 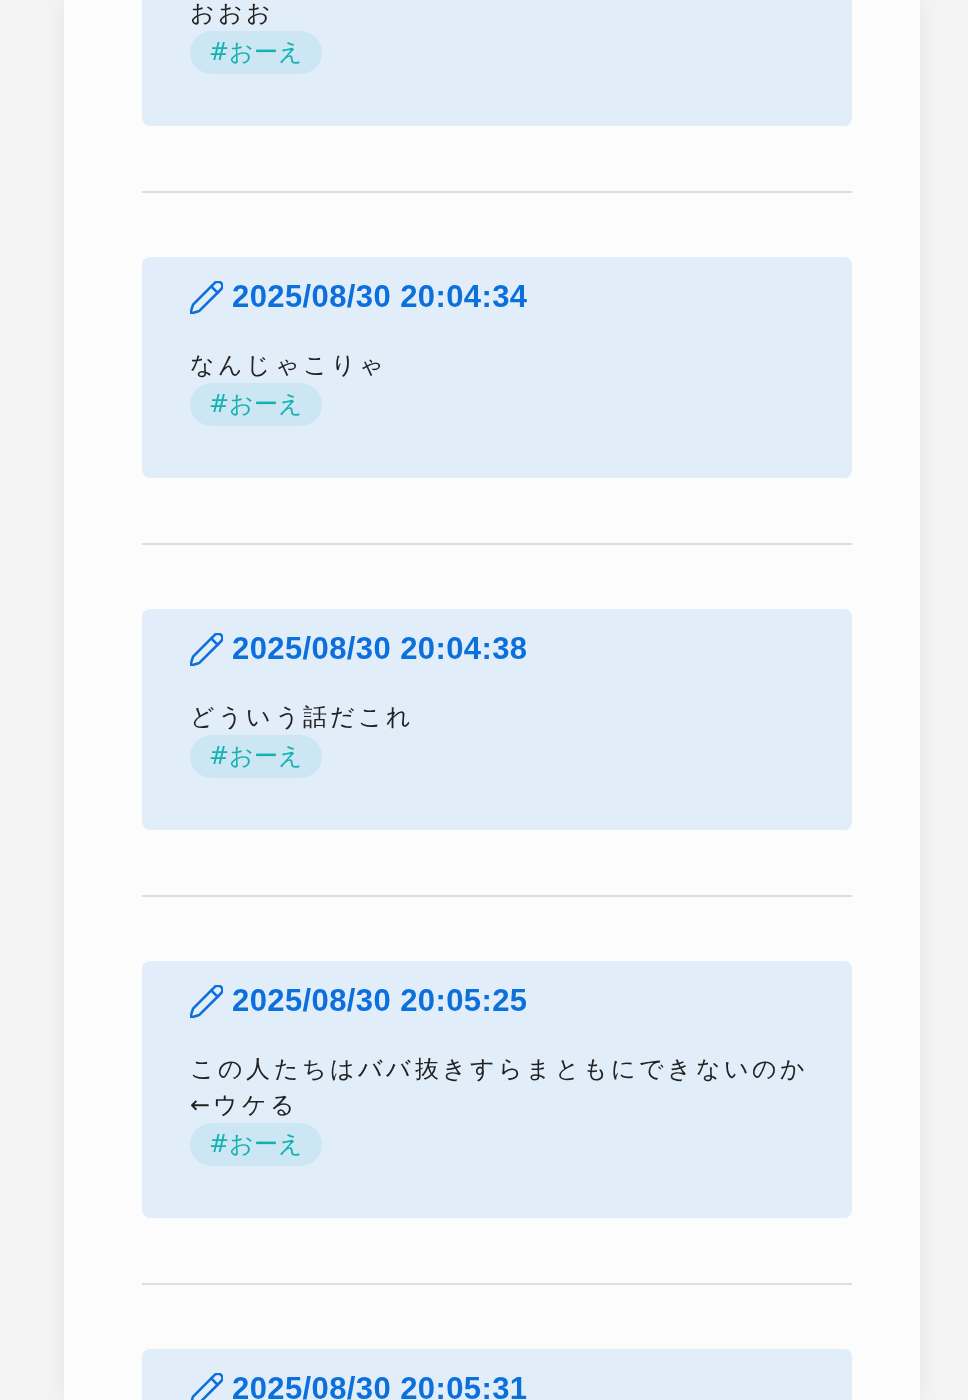 I want to click on post-text: どういう話だこれ, so click(x=303, y=717).